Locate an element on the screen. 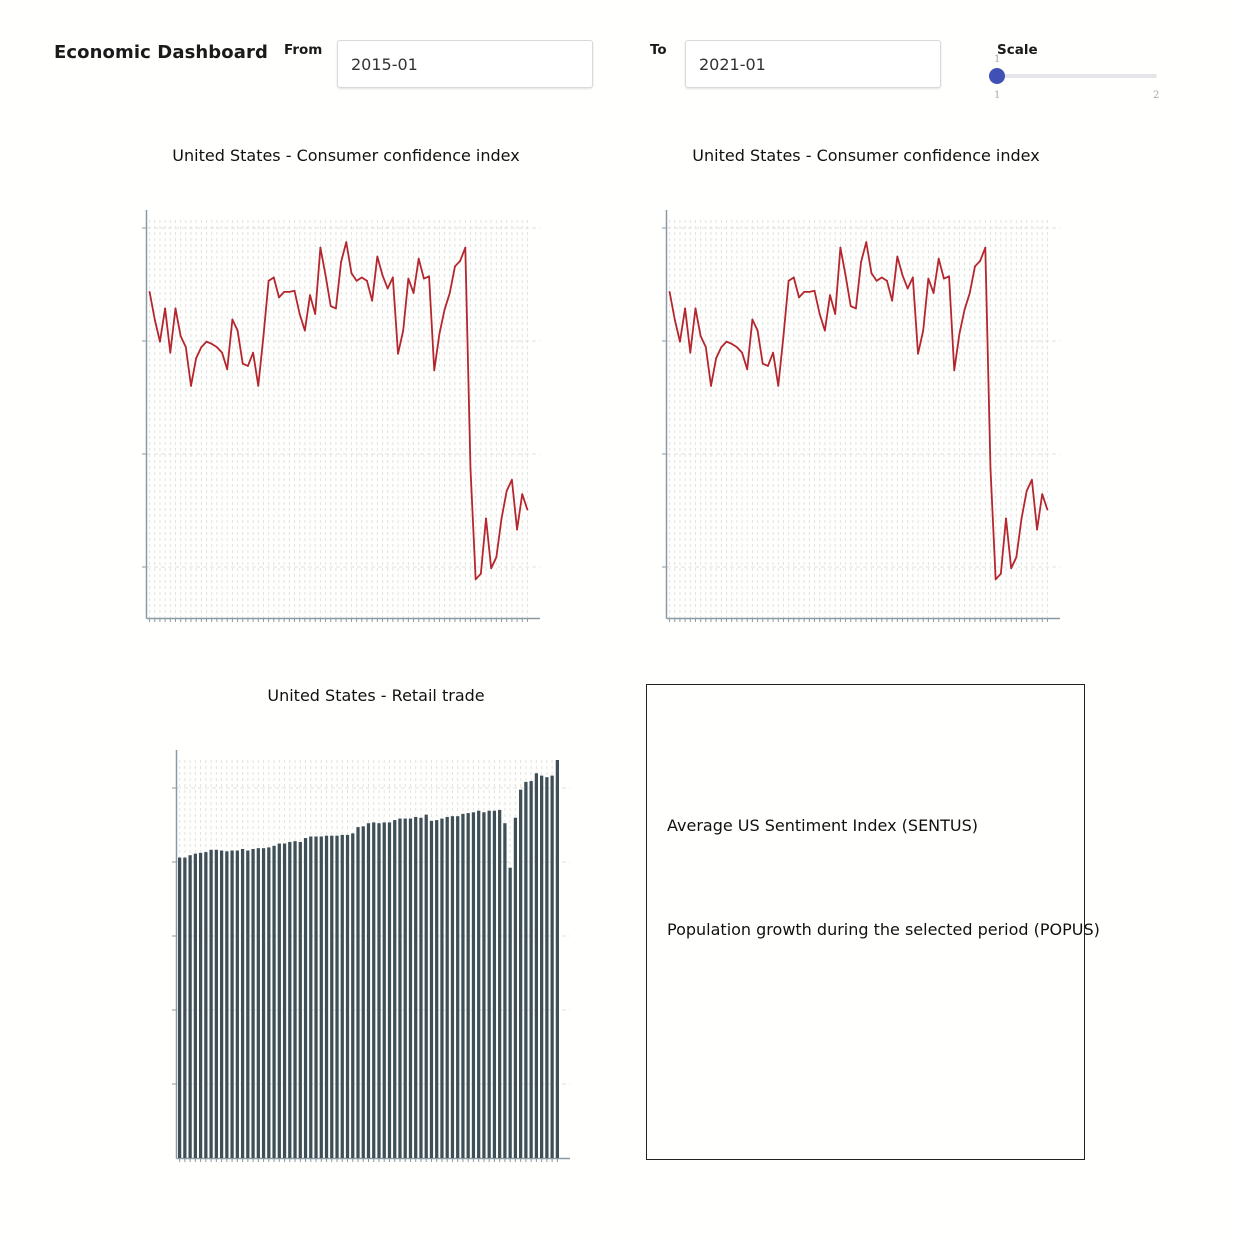 The image size is (1237, 1240). from-date-input is located at coordinates (465, 64).